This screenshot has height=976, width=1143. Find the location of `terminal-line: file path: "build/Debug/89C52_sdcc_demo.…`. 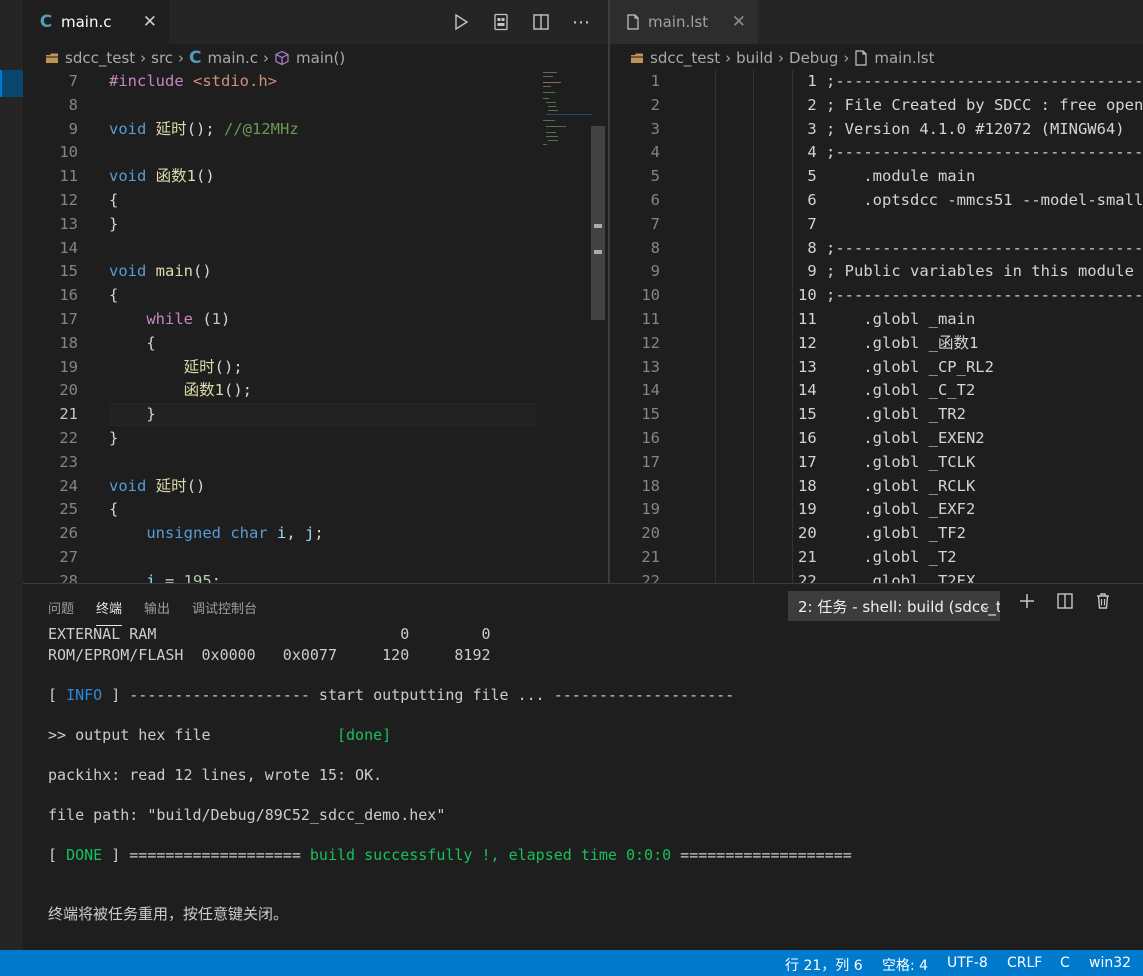

terminal-line: file path: "build/Debug/89C52_sdcc_demo.… is located at coordinates (247, 815).